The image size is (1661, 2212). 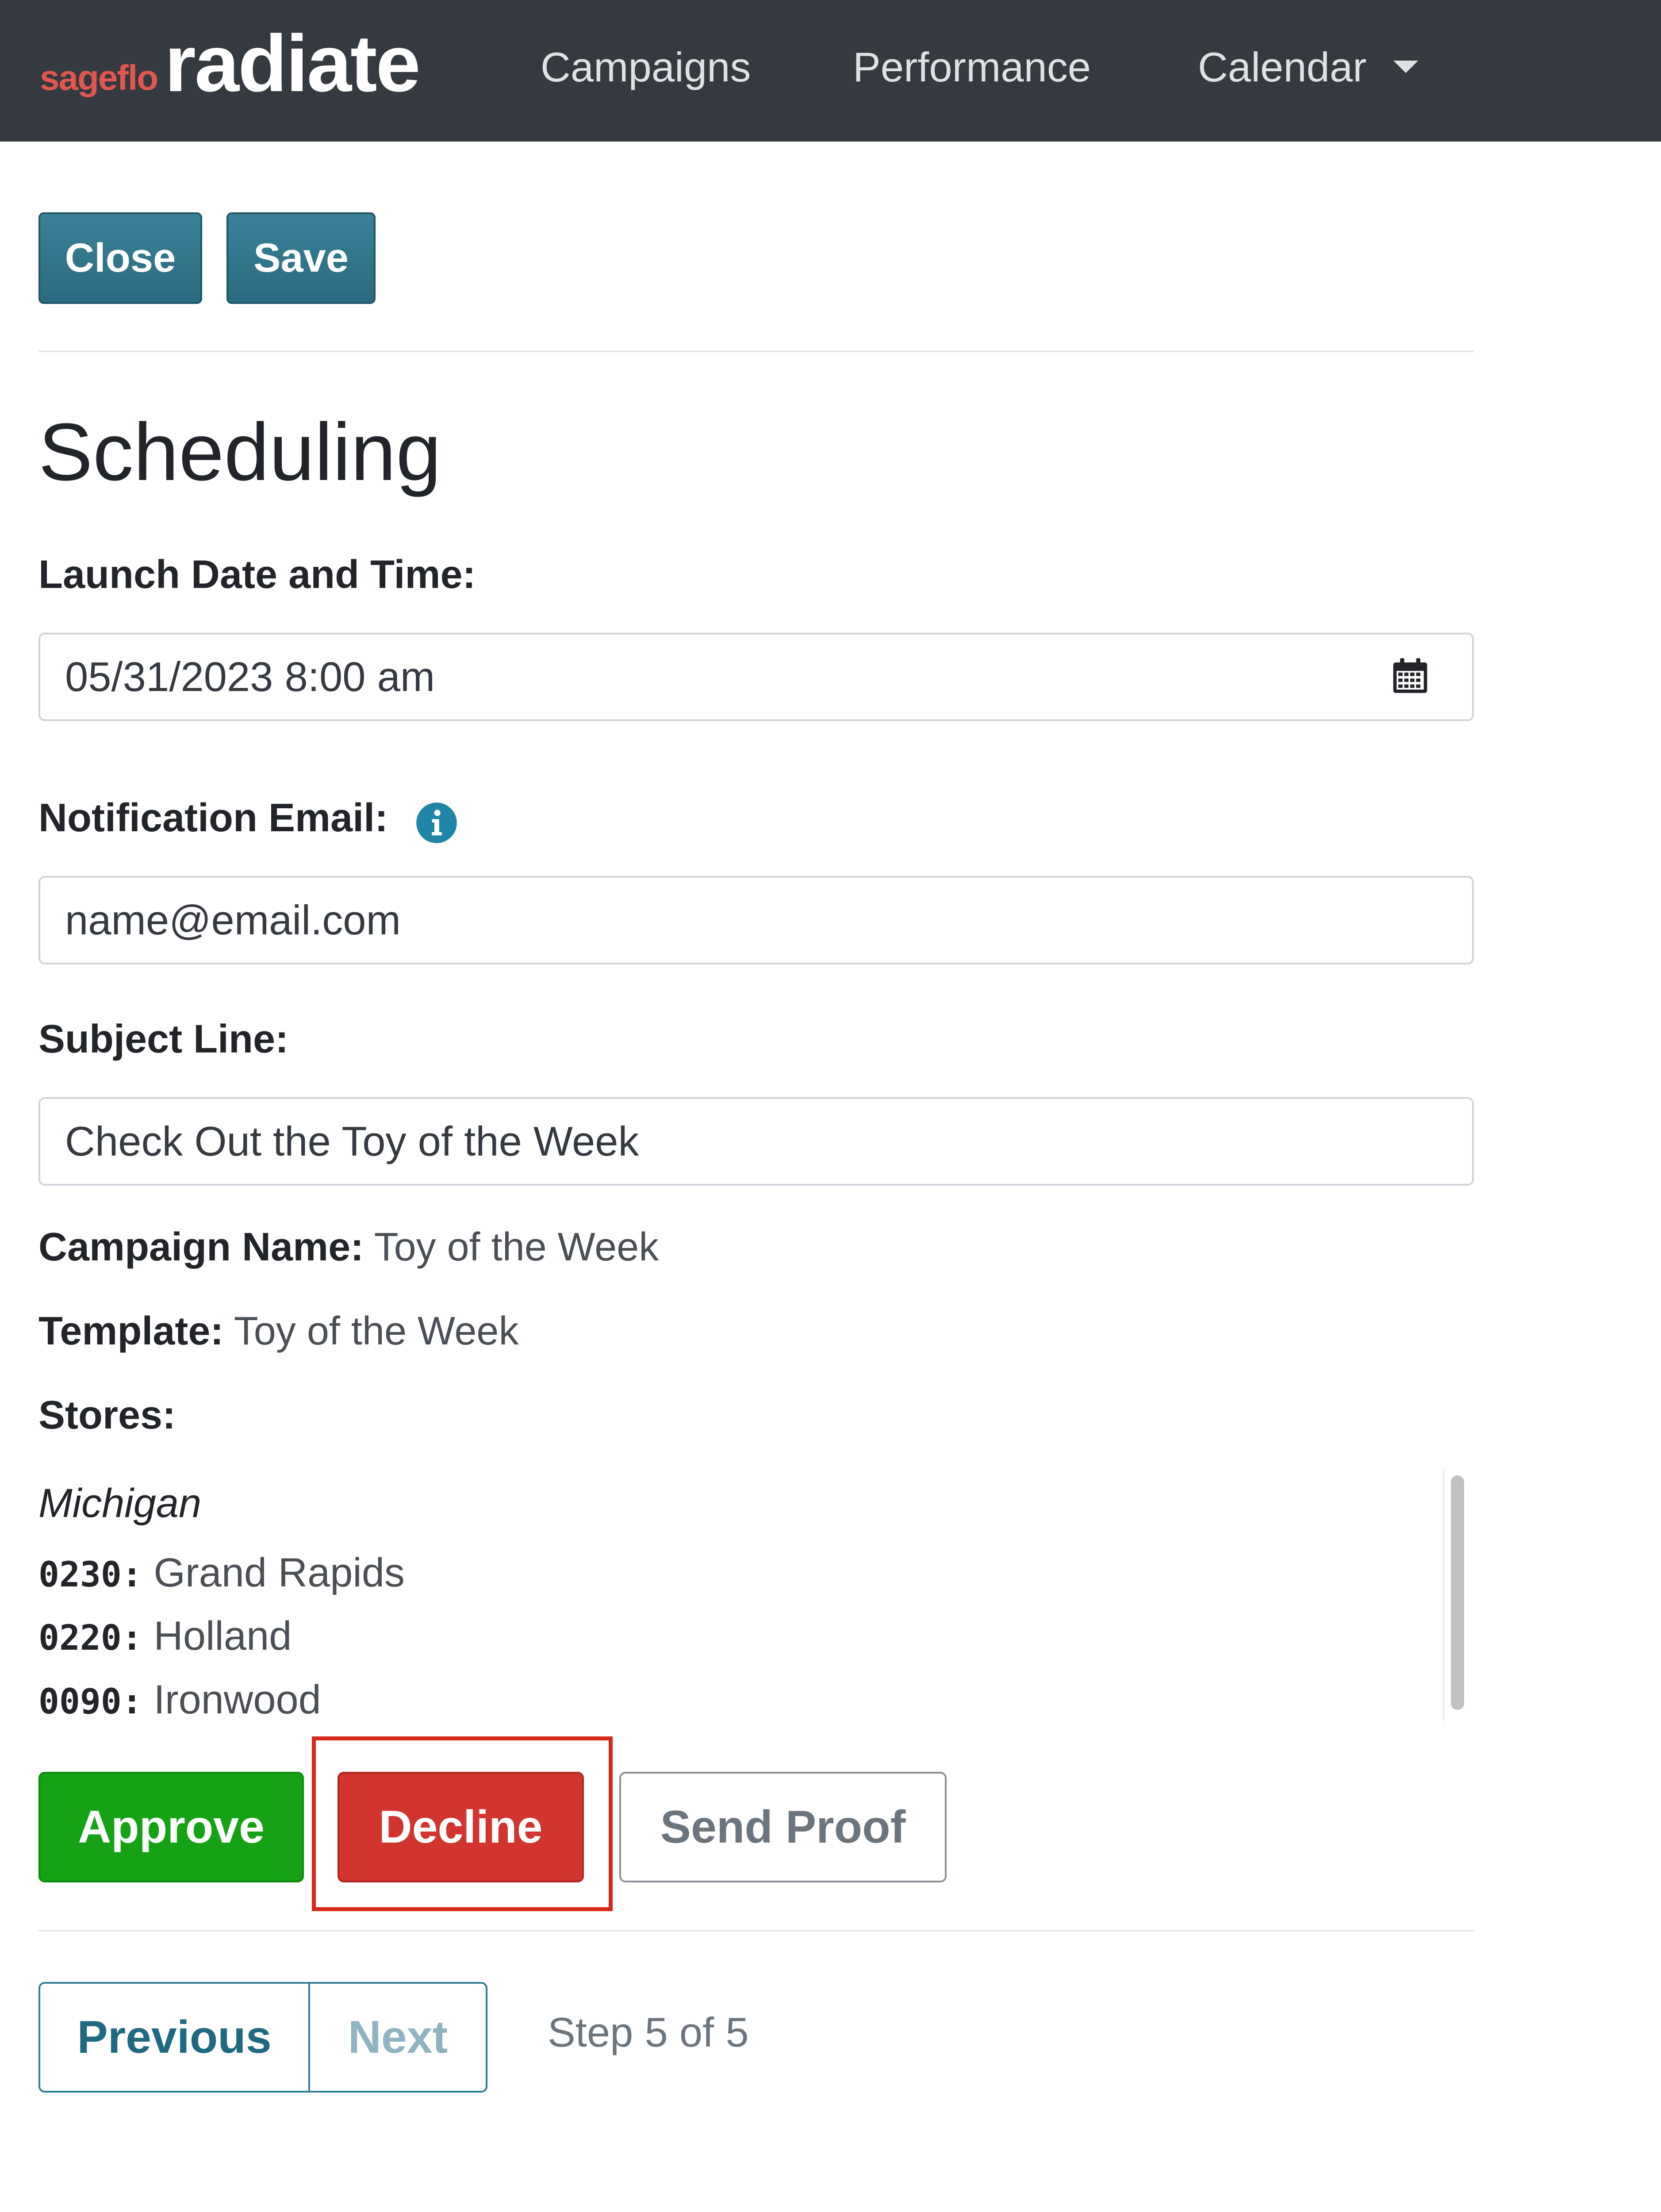 What do you see at coordinates (756, 920) in the screenshot?
I see `notification-email-input: name@email.com` at bounding box center [756, 920].